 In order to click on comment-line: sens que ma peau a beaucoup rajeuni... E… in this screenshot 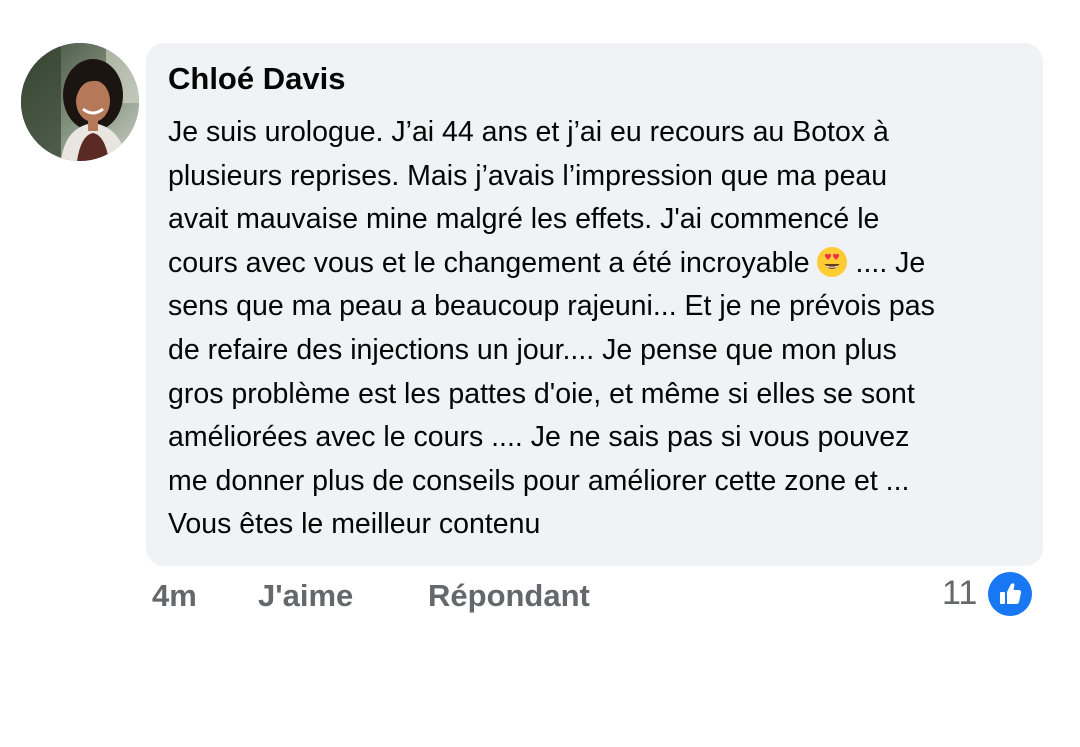, I will do `click(551, 306)`.